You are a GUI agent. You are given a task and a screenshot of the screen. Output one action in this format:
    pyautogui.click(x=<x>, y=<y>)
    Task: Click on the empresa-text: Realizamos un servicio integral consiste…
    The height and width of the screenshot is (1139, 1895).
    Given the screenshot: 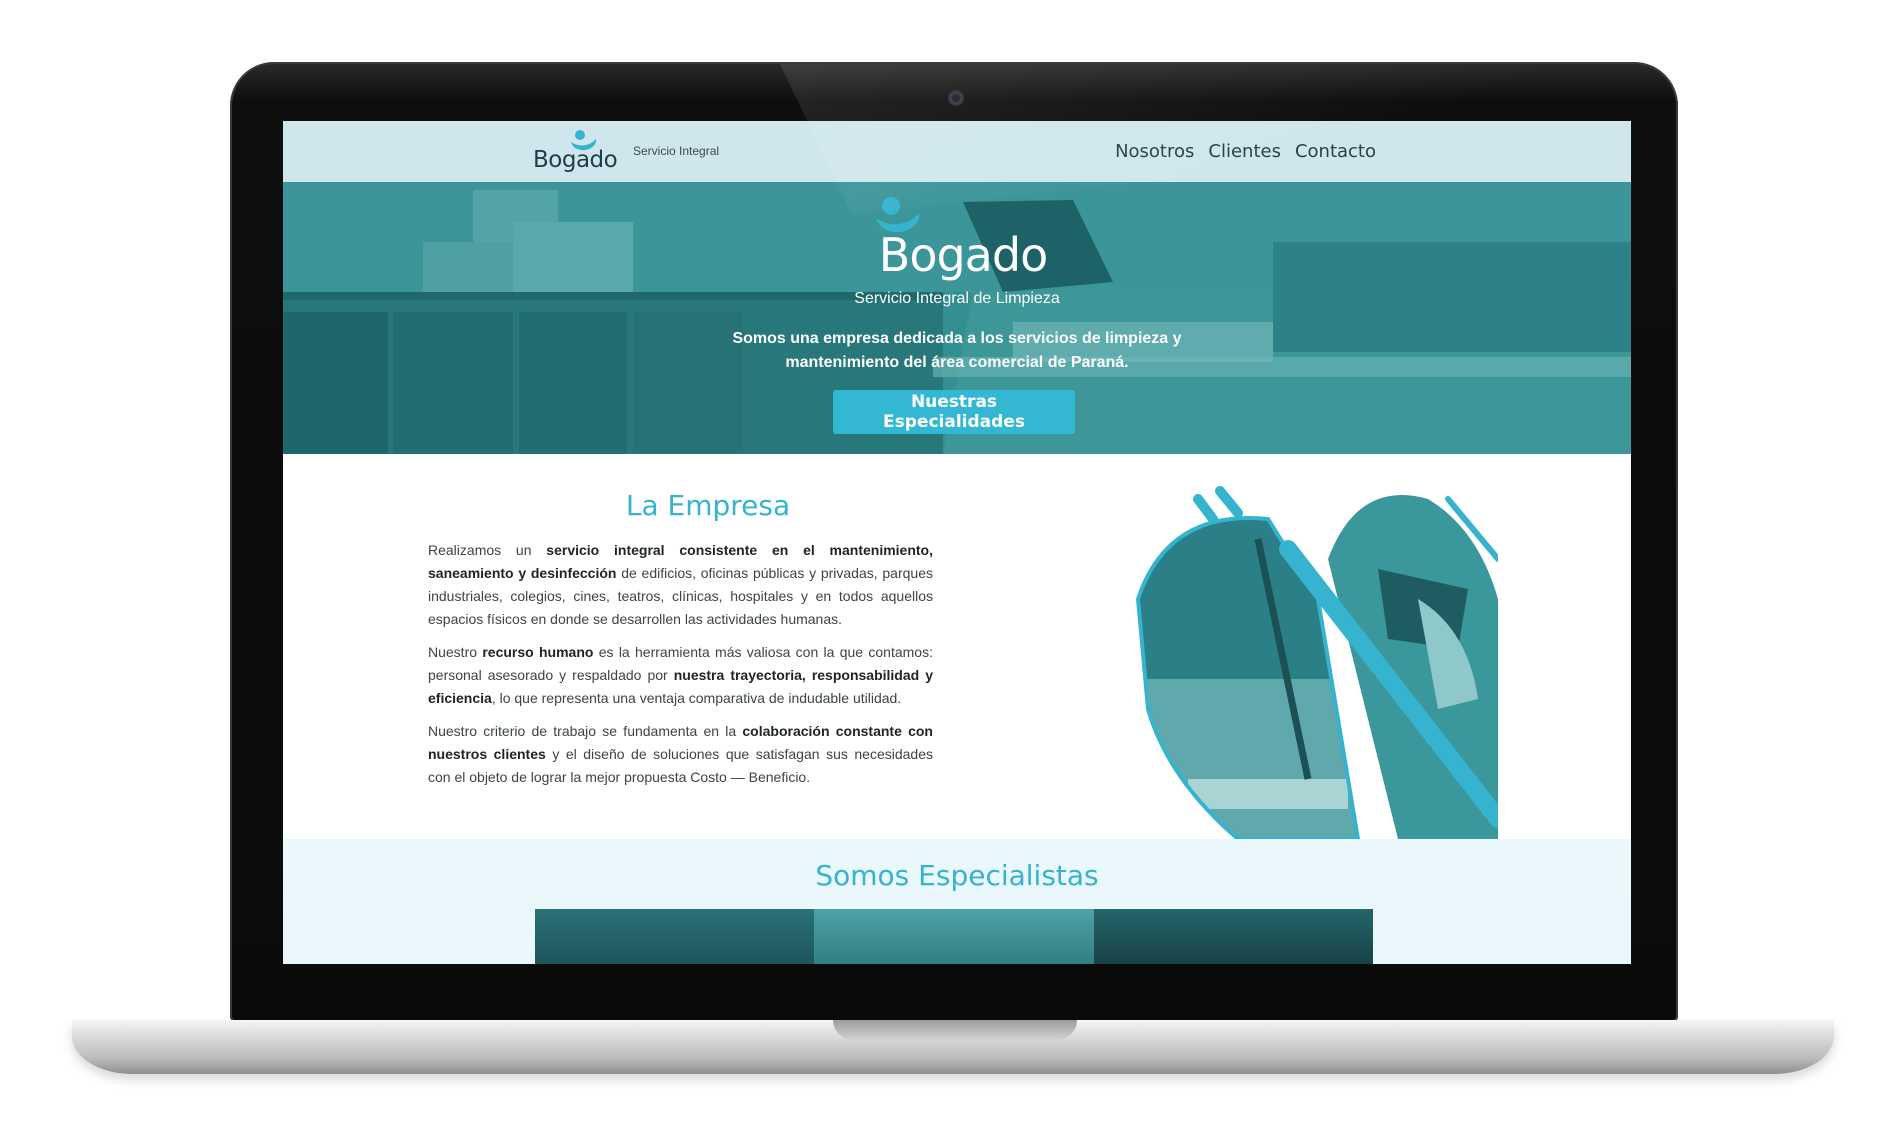 What is the action you would take?
    pyautogui.click(x=680, y=669)
    